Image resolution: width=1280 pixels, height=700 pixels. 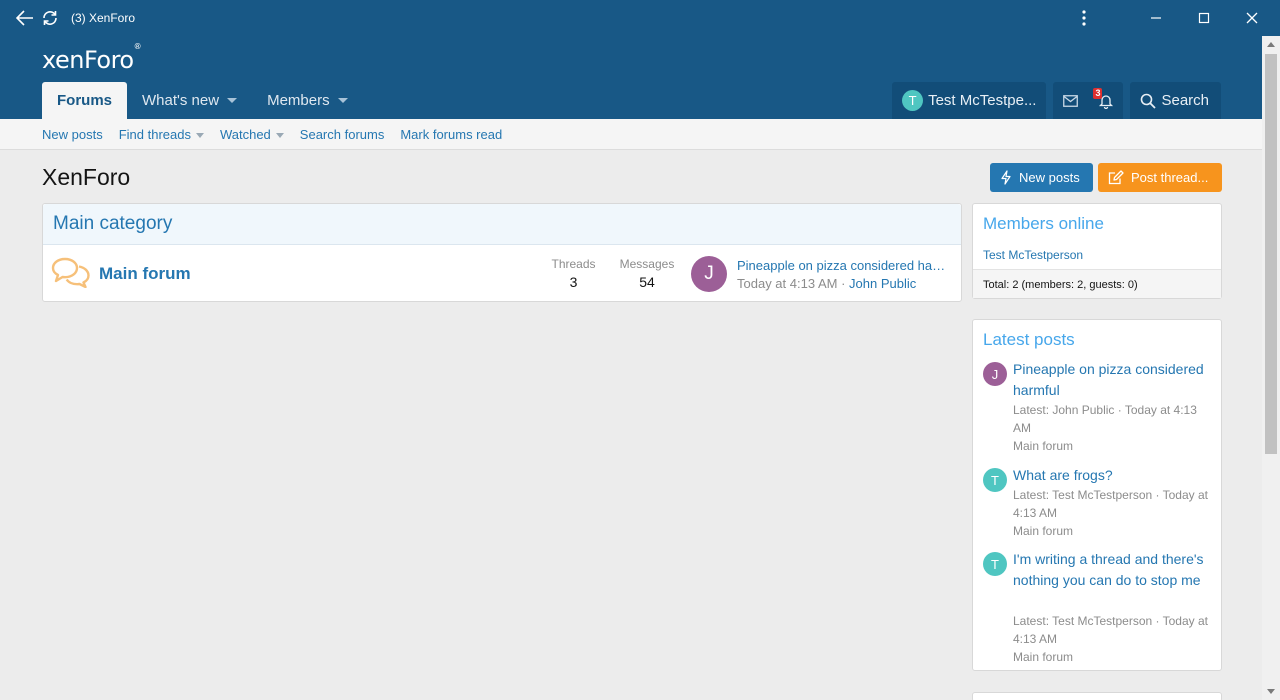 I want to click on last-post-time: Today at 4:13 AM, so click(x=787, y=283).